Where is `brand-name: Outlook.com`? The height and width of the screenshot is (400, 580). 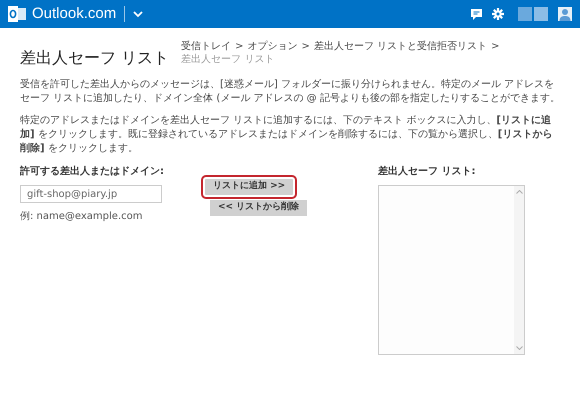 brand-name: Outlook.com is located at coordinates (74, 14).